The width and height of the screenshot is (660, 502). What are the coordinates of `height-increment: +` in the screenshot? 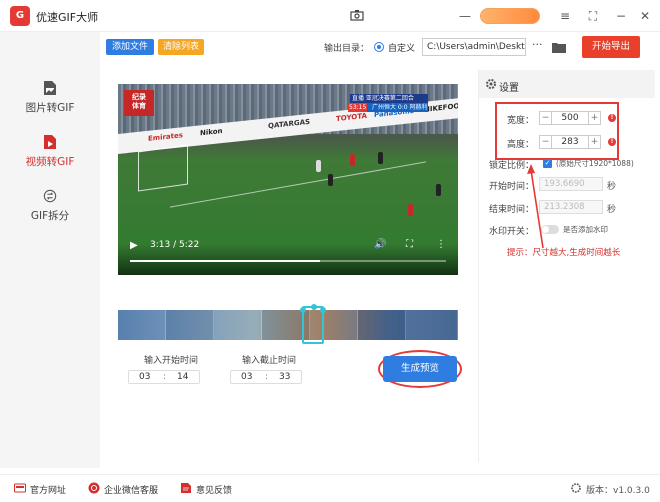 It's located at (594, 142).